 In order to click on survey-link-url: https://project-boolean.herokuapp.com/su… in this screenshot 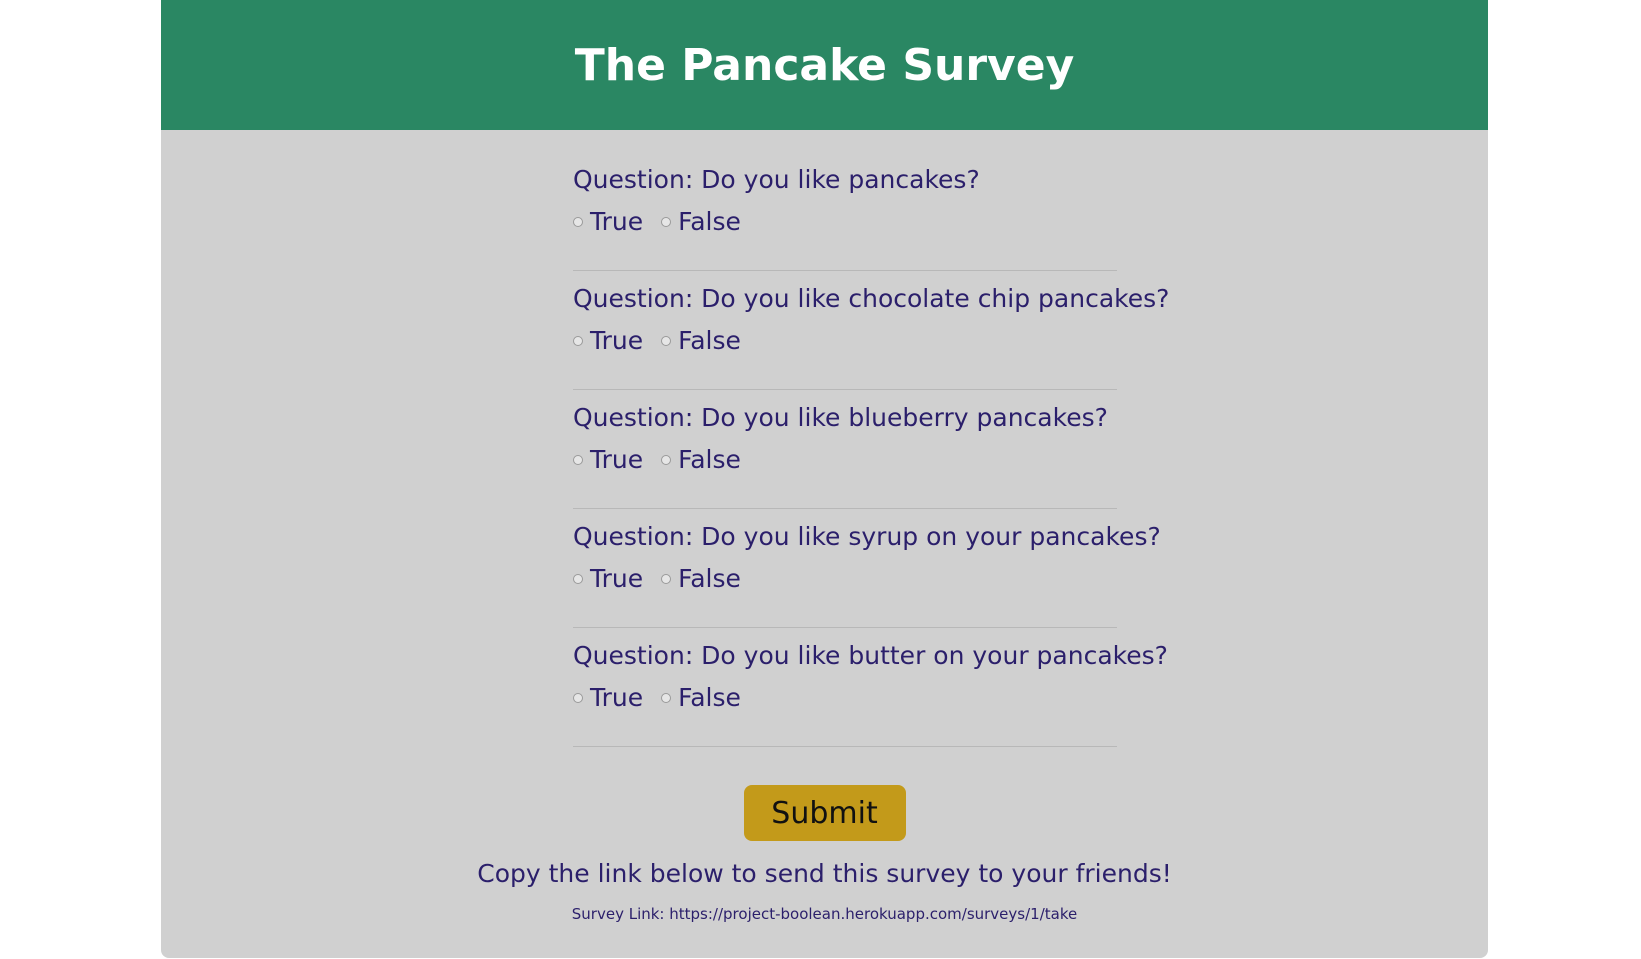, I will do `click(873, 914)`.